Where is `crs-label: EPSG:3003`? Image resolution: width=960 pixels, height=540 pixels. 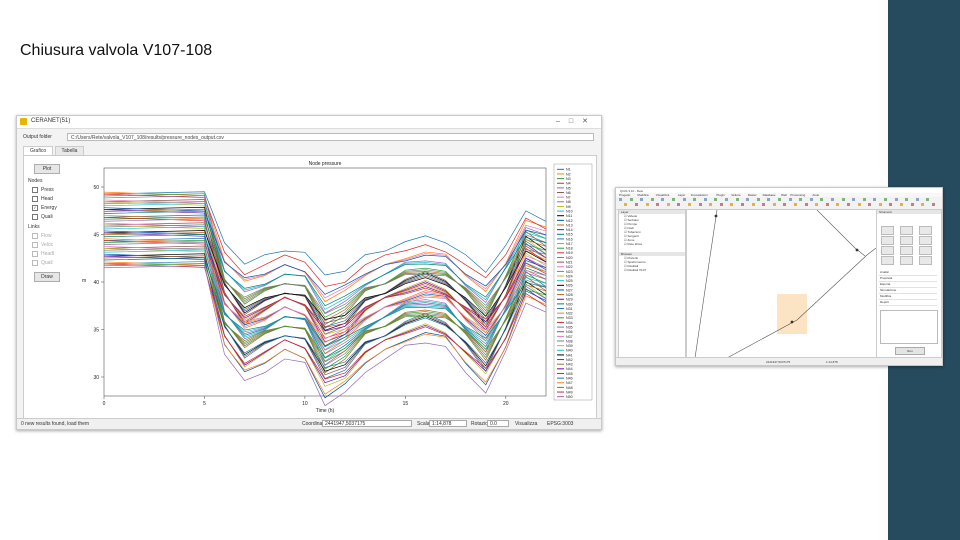 crs-label: EPSG:3003 is located at coordinates (560, 424).